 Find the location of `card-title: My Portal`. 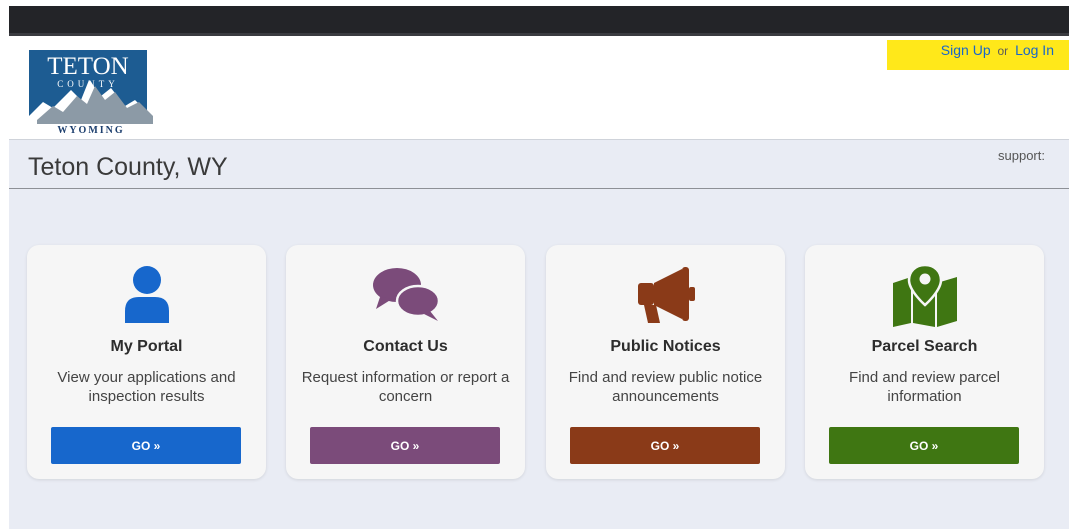

card-title: My Portal is located at coordinates (146, 346).